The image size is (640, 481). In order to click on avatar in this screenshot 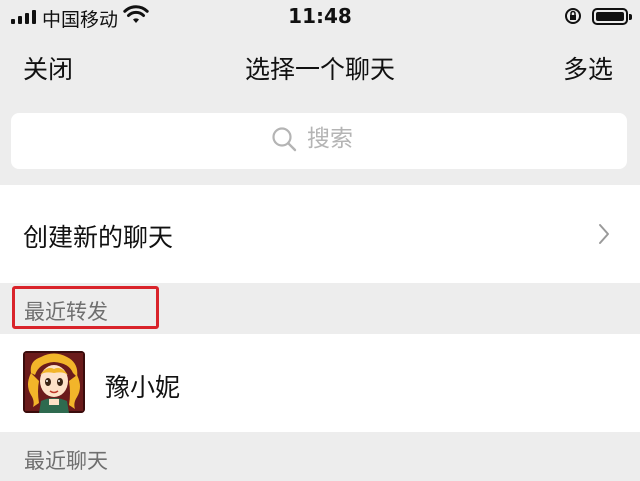, I will do `click(54, 382)`.